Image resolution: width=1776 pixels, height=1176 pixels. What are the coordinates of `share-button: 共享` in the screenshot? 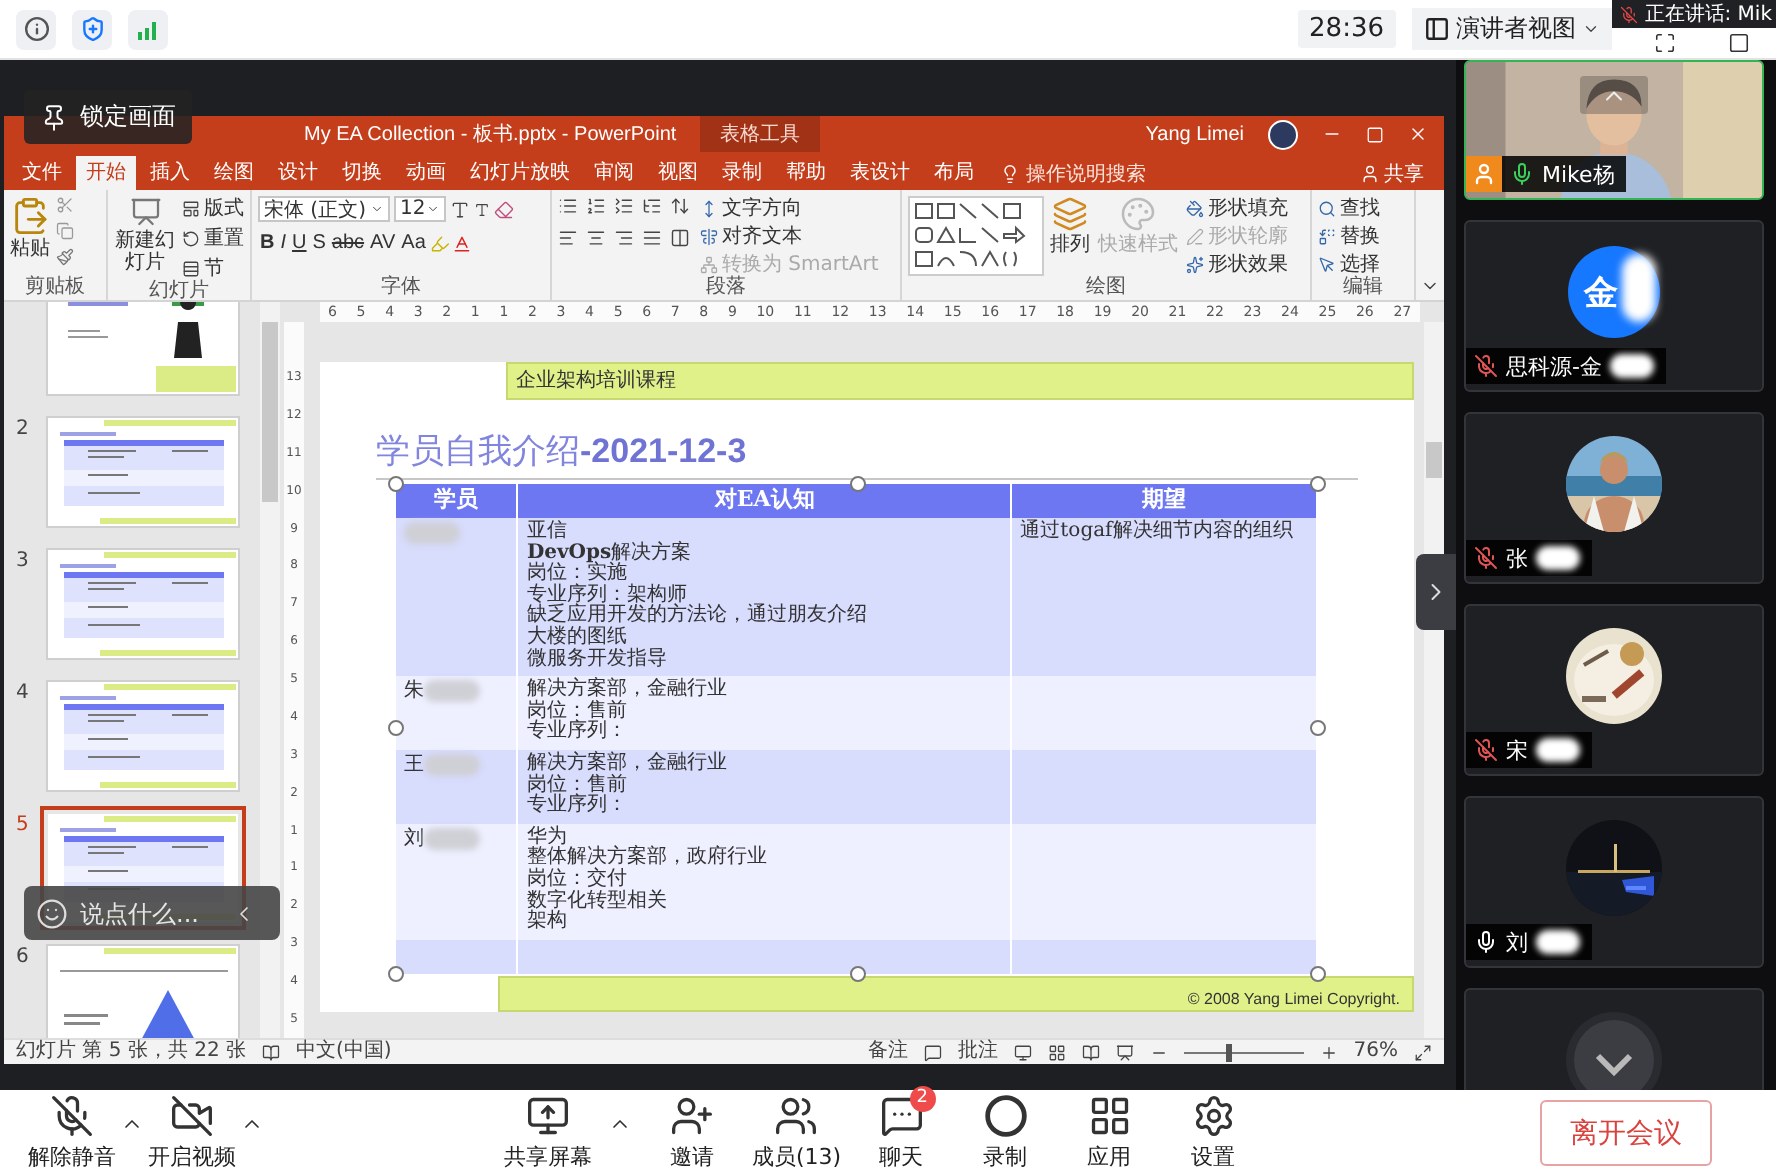 It's located at (1392, 173).